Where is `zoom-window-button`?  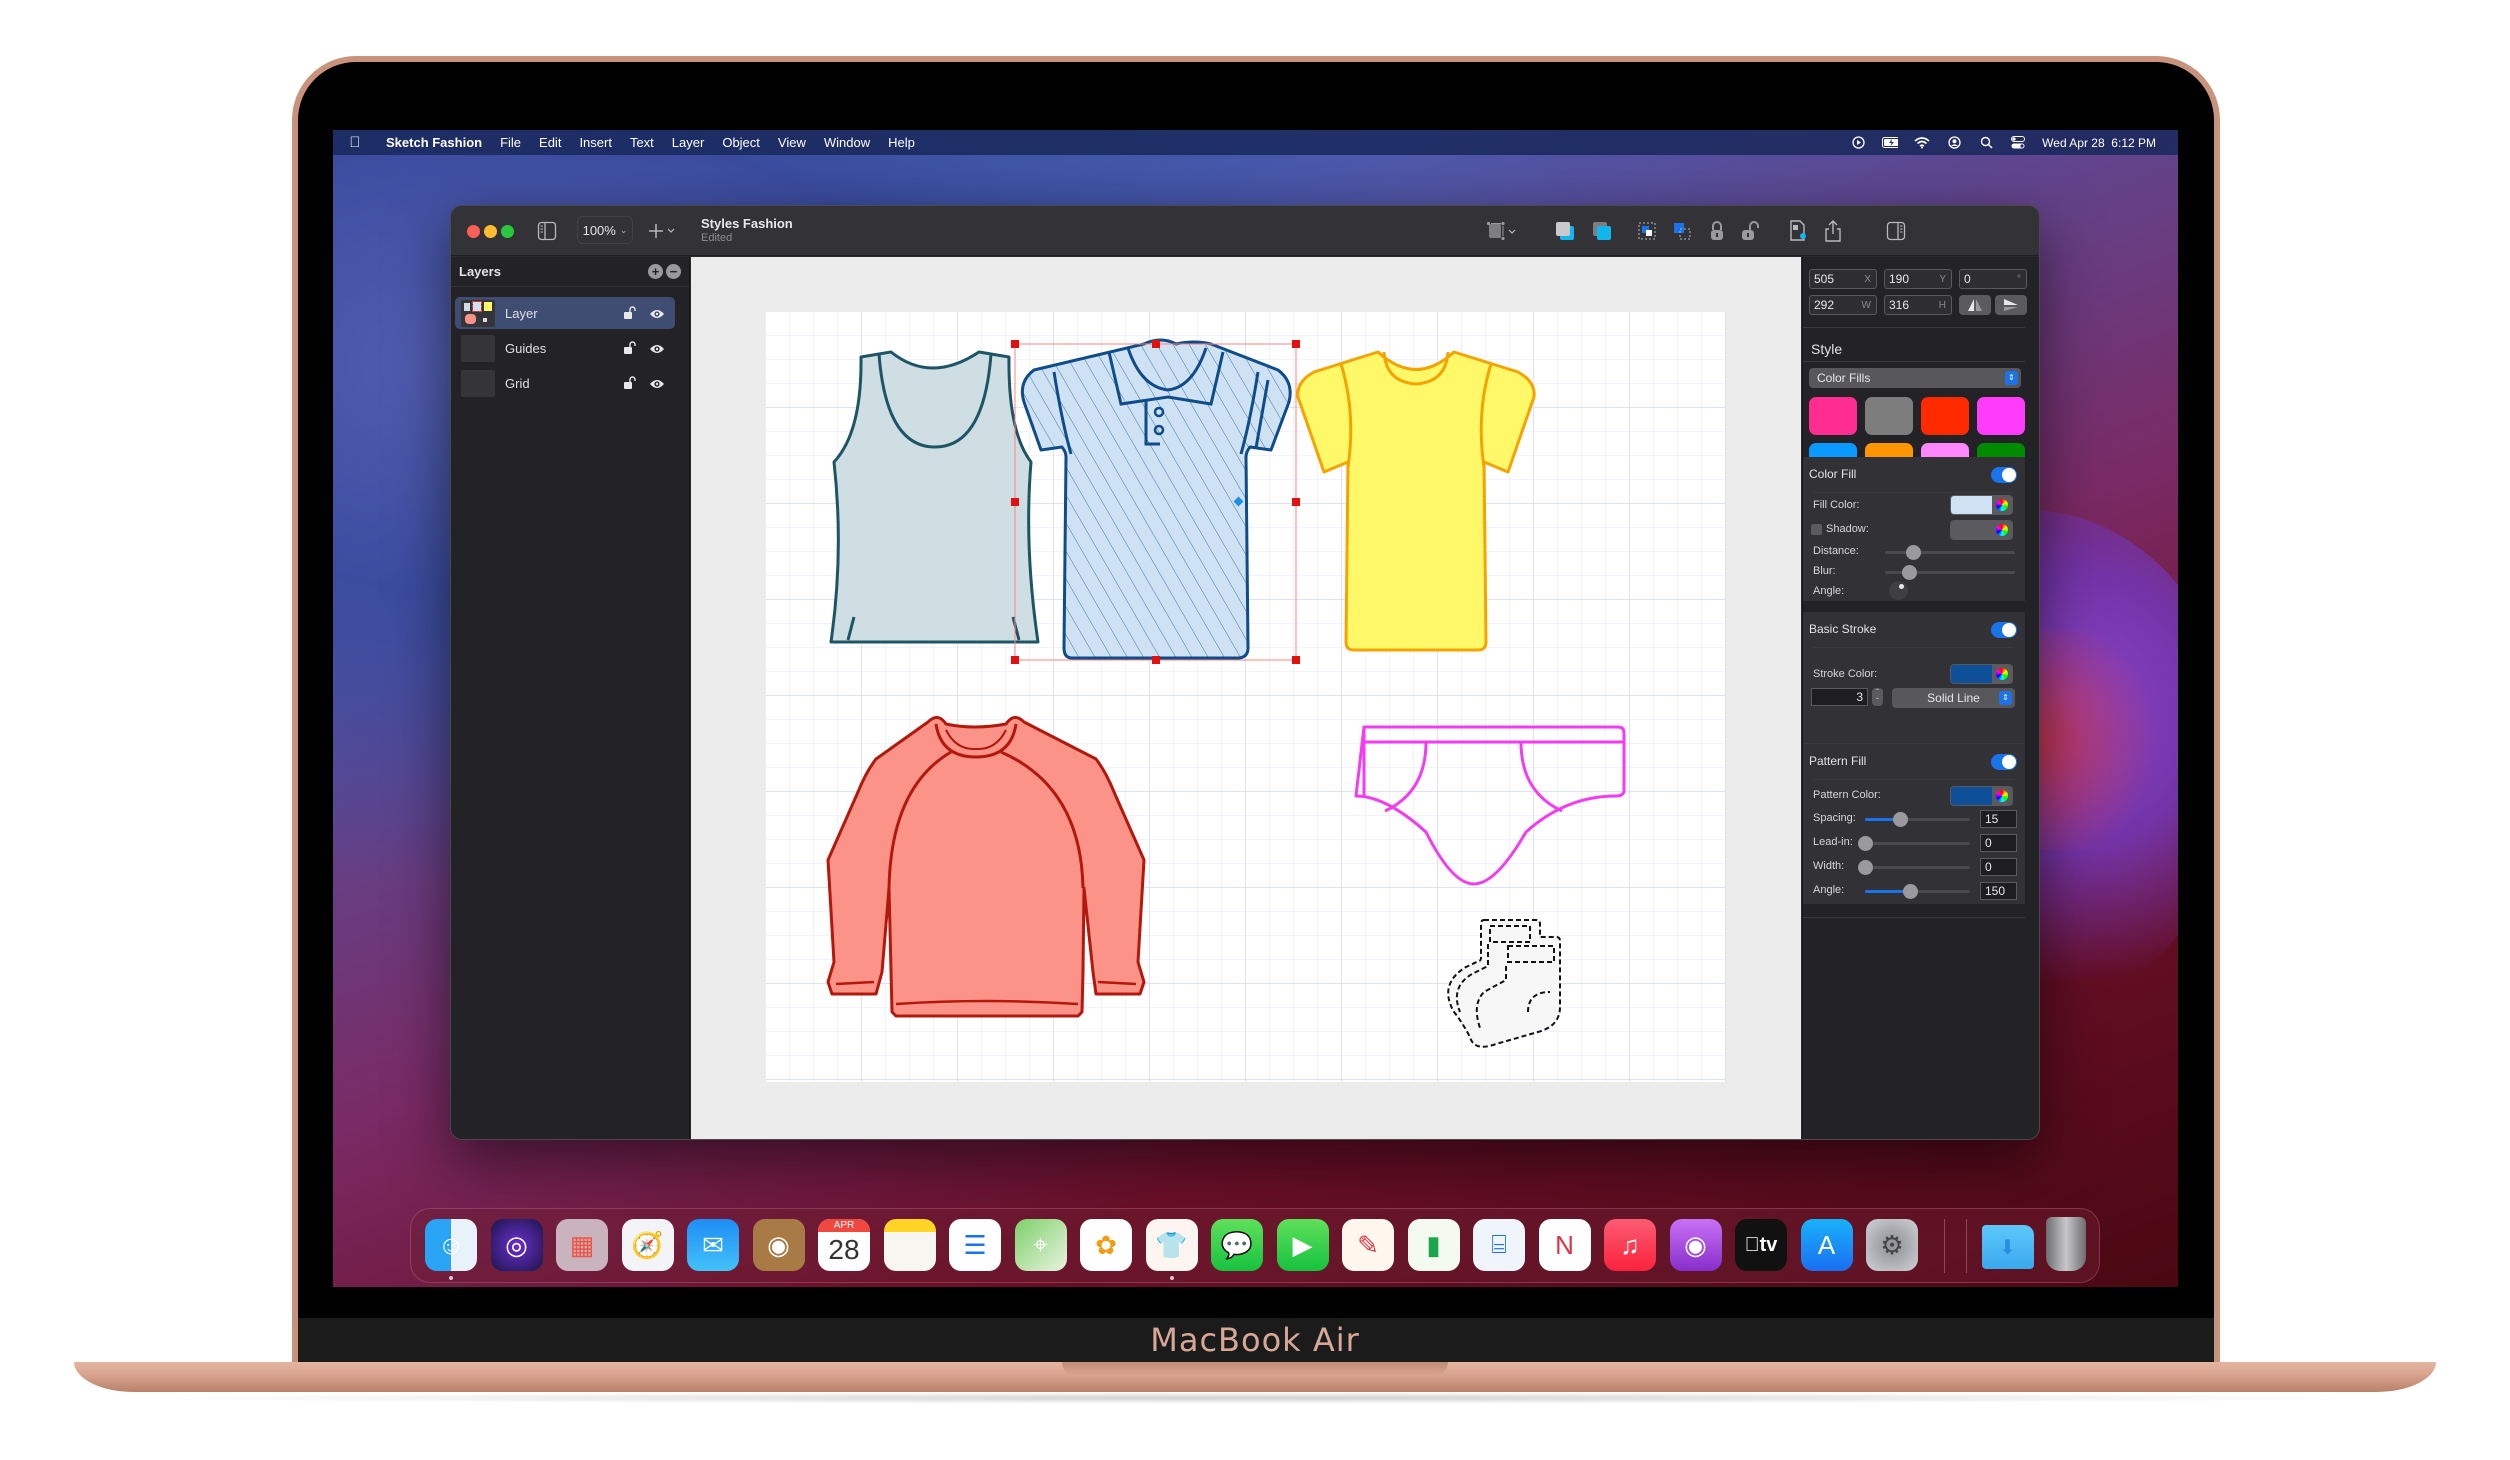
zoom-window-button is located at coordinates (507, 231).